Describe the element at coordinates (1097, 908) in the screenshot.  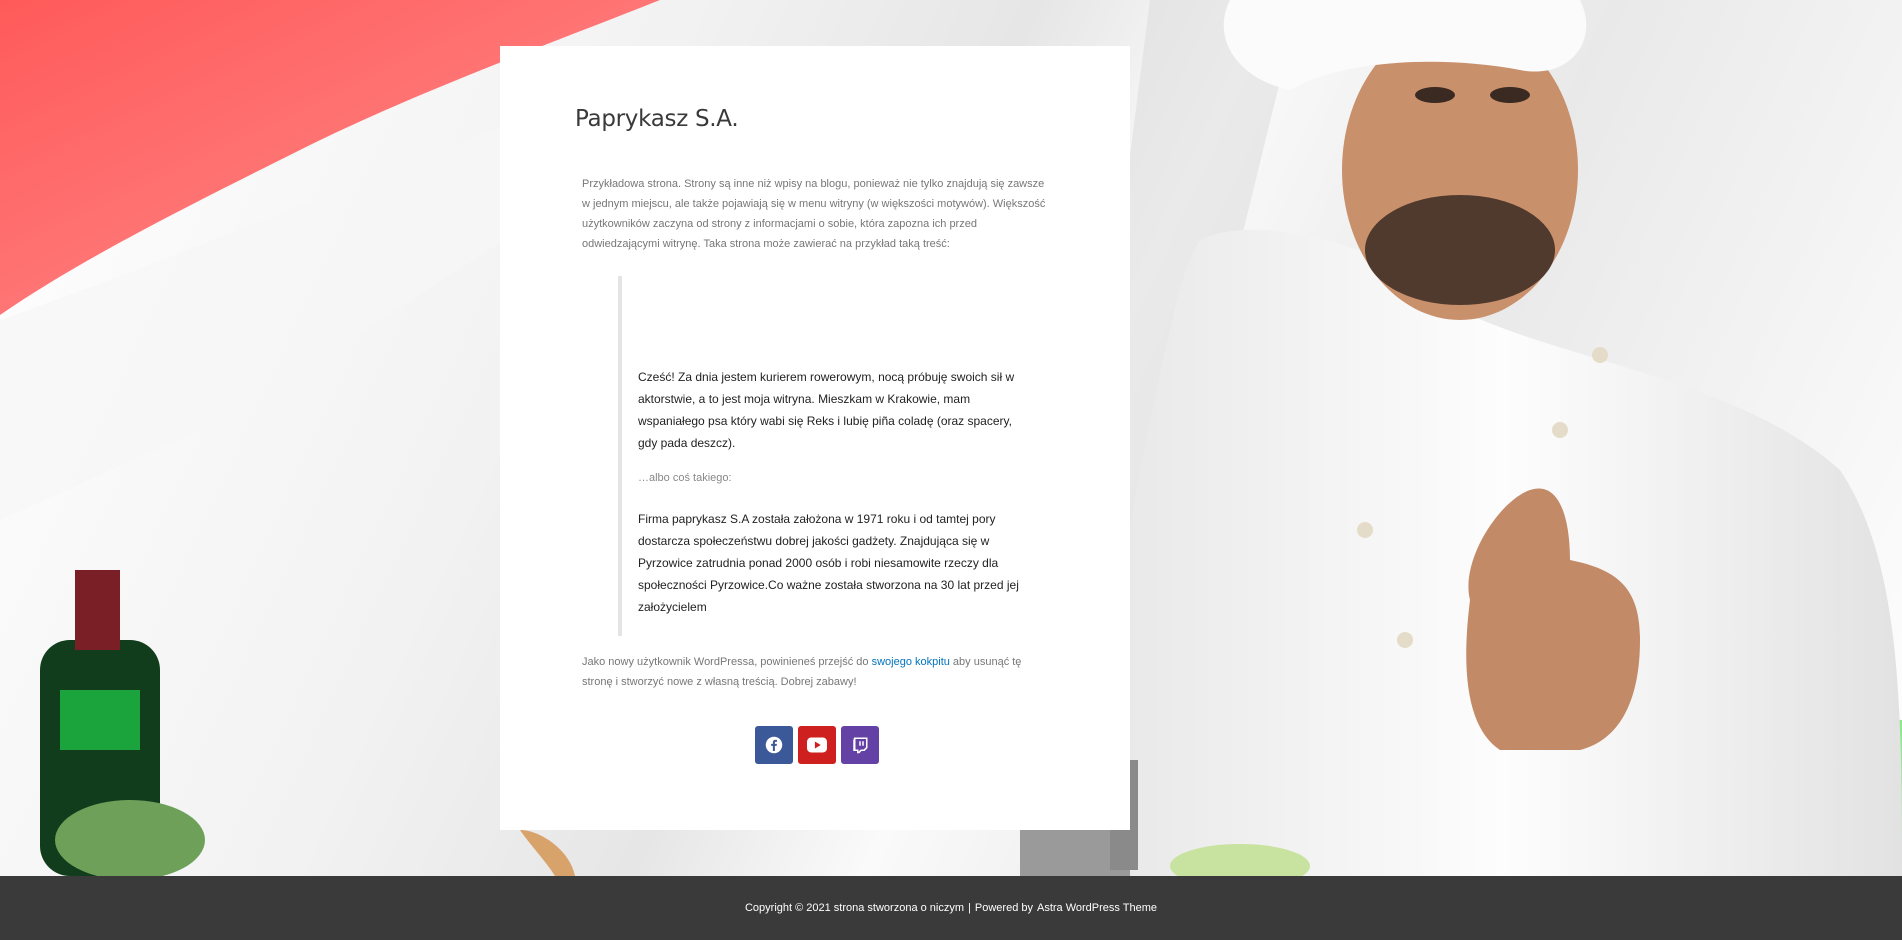
I see `footer-theme-link: Astra WordPress Theme` at that location.